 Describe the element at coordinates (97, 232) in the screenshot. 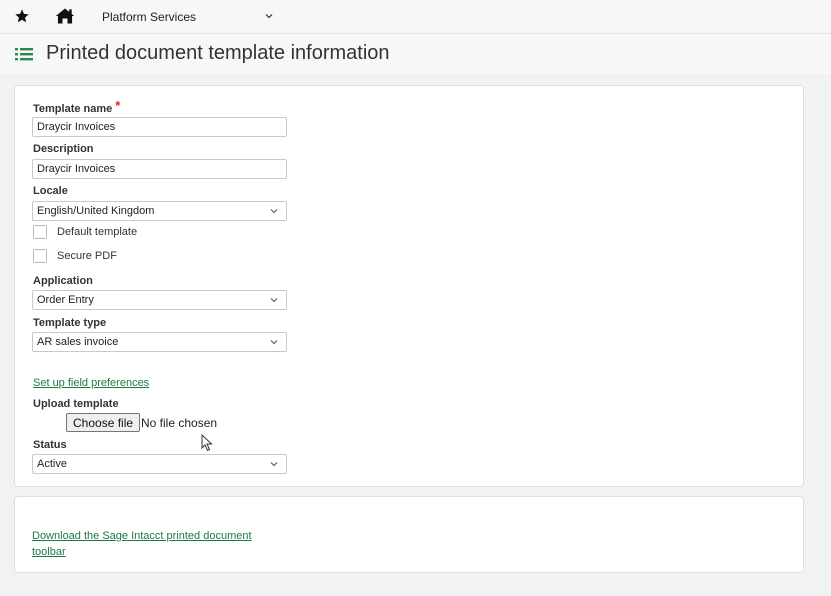

I see `default-template-label: Default template` at that location.